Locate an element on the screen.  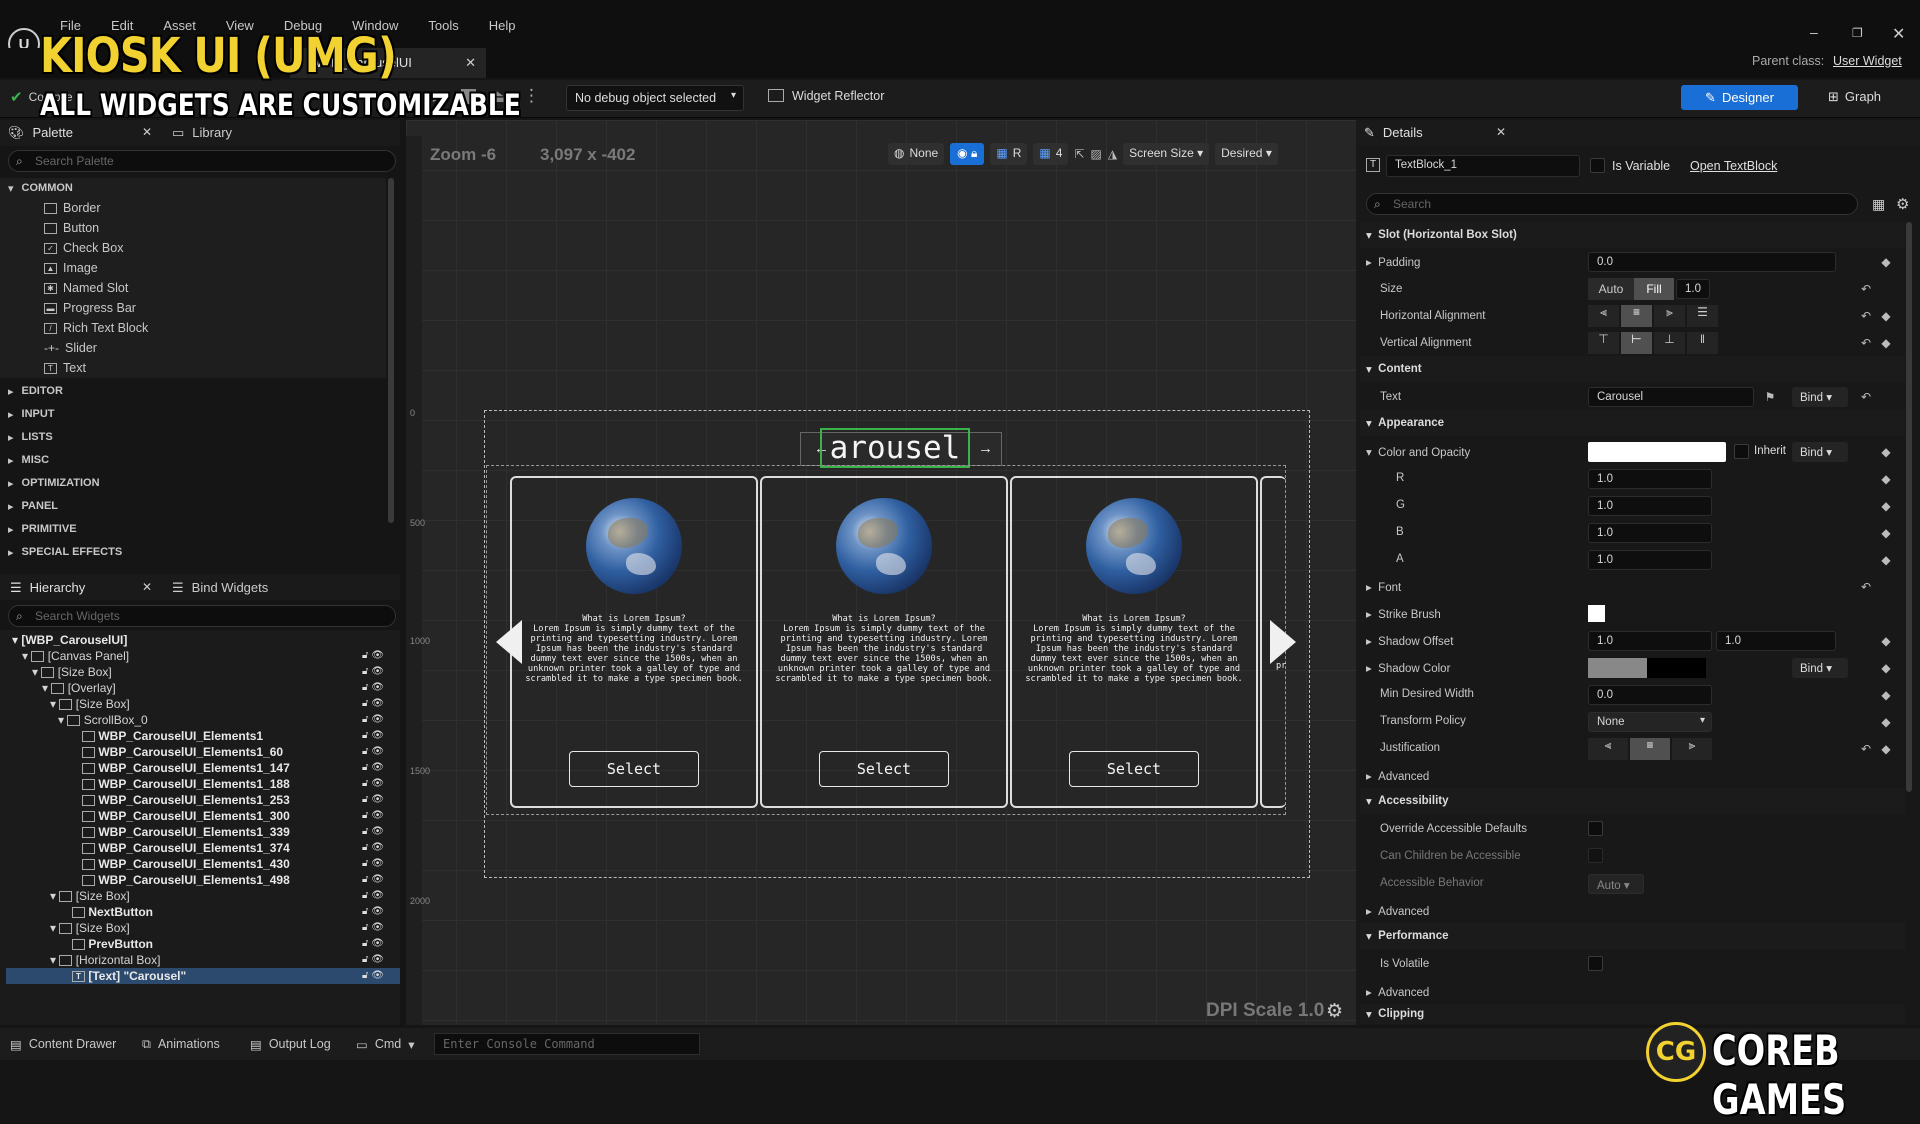
grid-toggle: ▦ 4 is located at coordinates (1051, 154).